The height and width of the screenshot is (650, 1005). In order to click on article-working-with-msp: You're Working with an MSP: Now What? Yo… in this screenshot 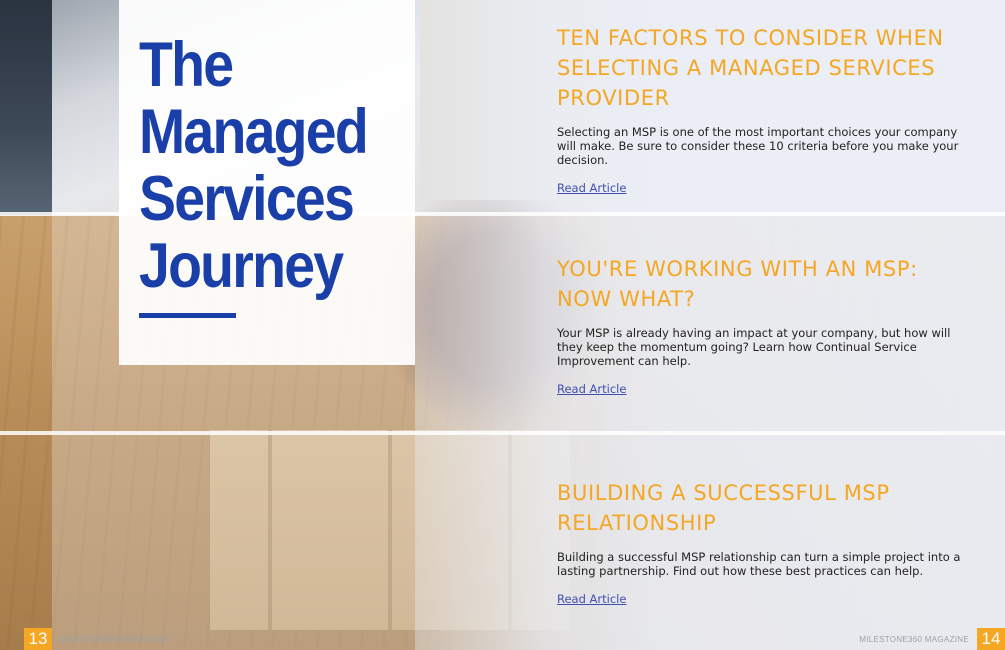, I will do `click(767, 325)`.